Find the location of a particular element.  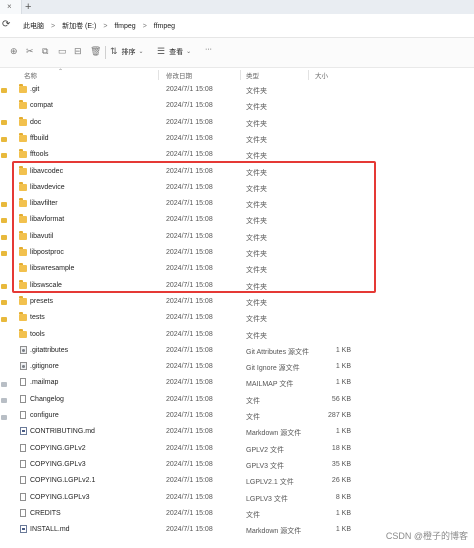

breadcrumb-item: 新加卷 (E:) is located at coordinates (79, 26).